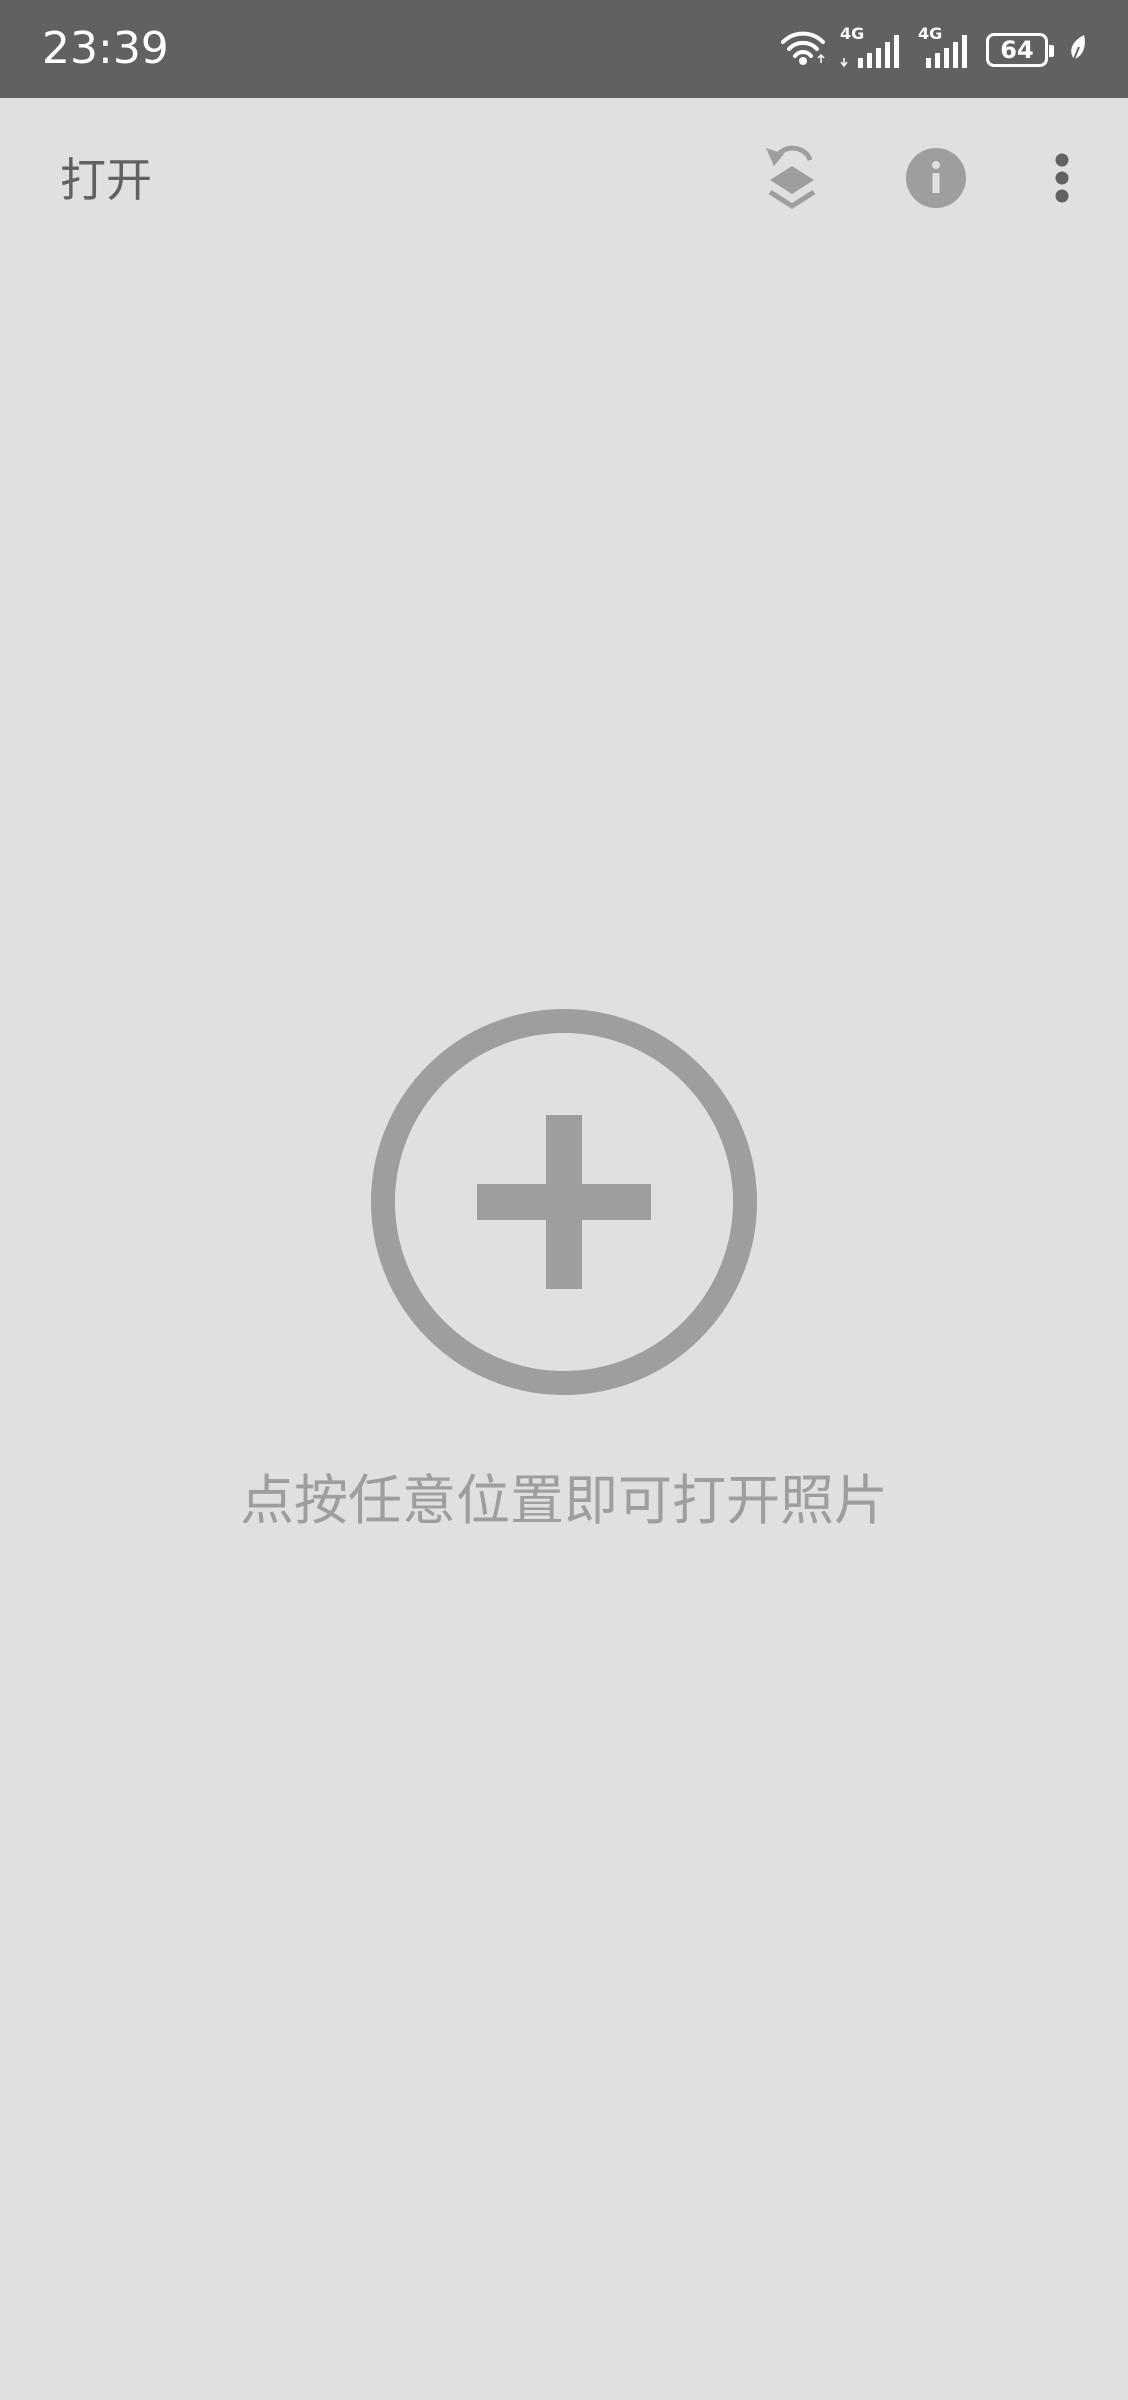  I want to click on info-button, so click(936, 180).